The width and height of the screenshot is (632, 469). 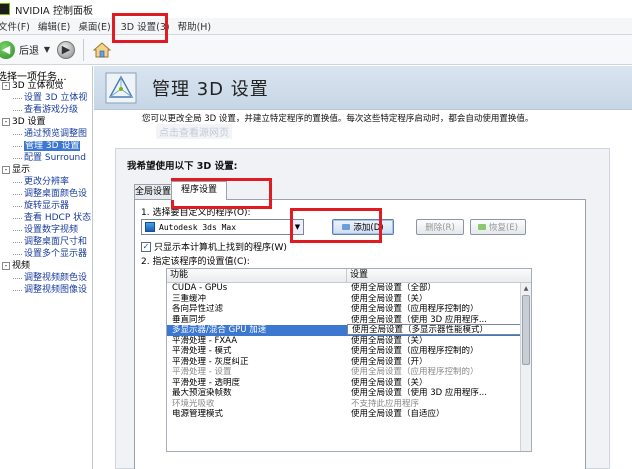 What do you see at coordinates (83, 49) in the screenshot?
I see `toolbar-divider` at bounding box center [83, 49].